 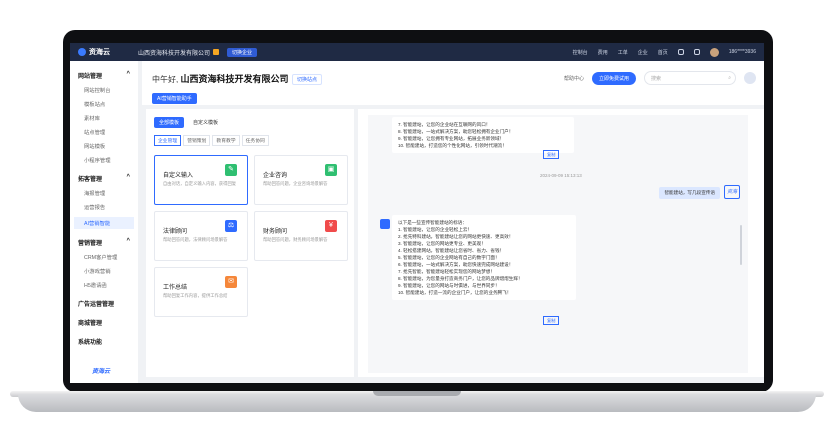 I want to click on nav-console: 控制台, so click(x=580, y=52).